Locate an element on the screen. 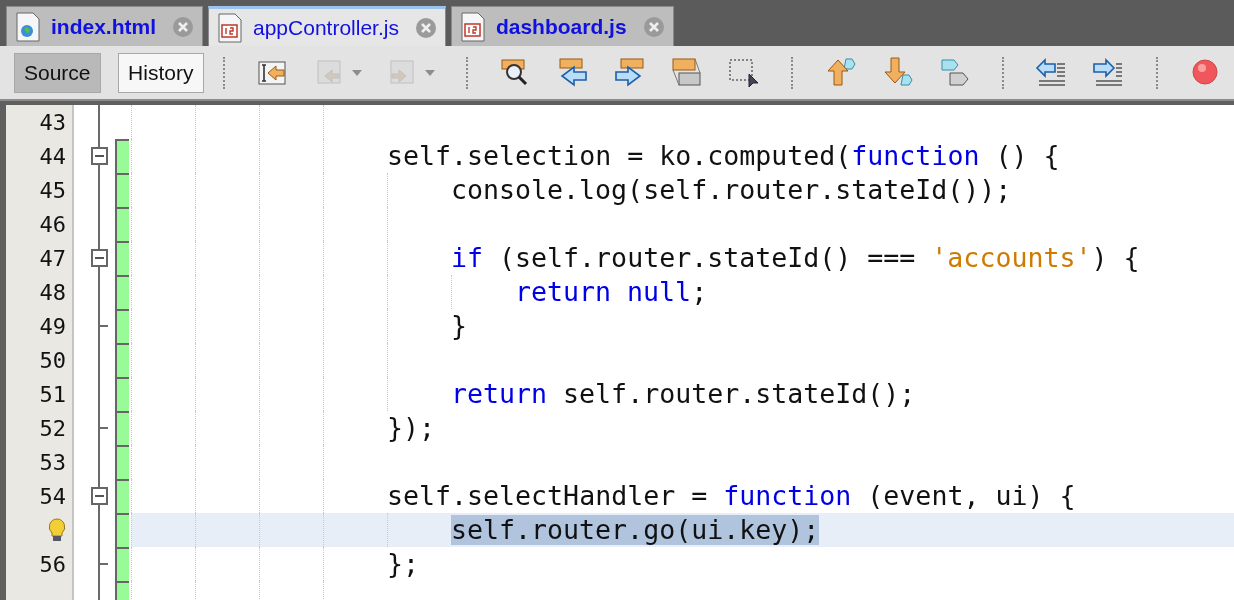 Image resolution: width=1234 pixels, height=600 pixels. view-toggle-button: Source is located at coordinates (57, 72).